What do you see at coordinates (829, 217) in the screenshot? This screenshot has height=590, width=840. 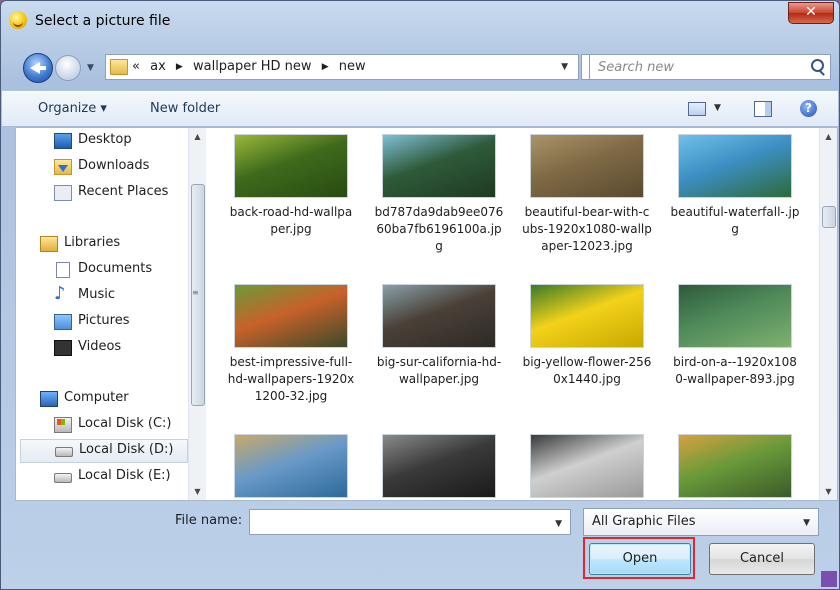 I see `file-list-scroll-thumb` at bounding box center [829, 217].